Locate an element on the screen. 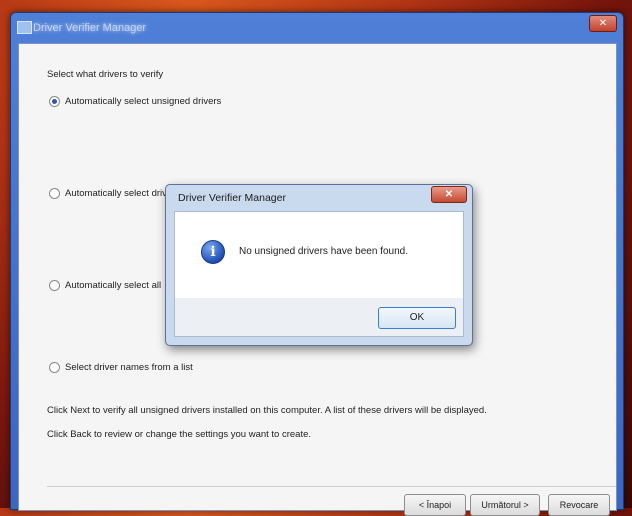  radio-unsigned-drivers is located at coordinates (54, 101).